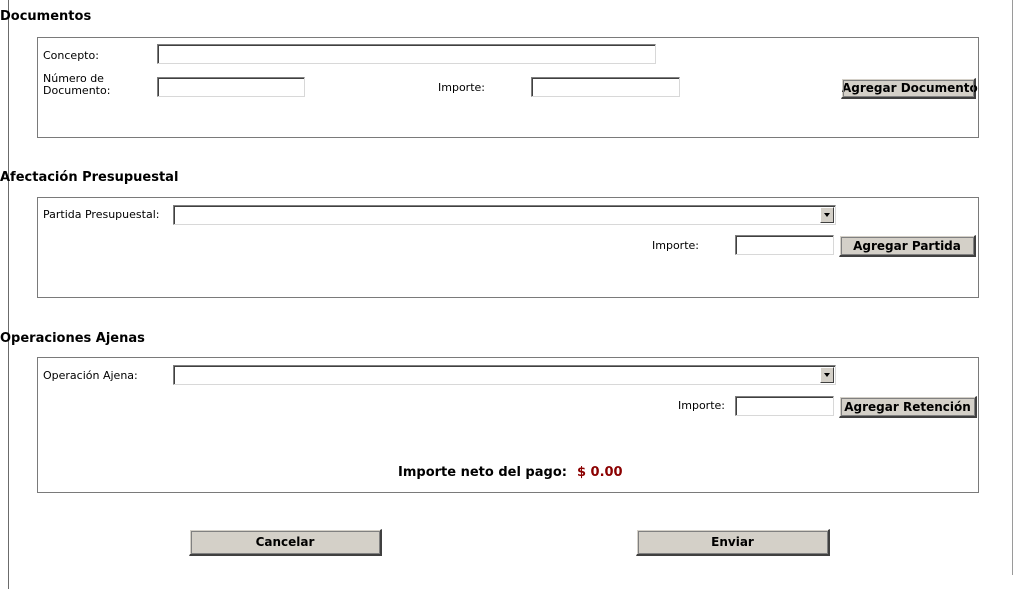  I want to click on documento-importe-input, so click(605, 87).